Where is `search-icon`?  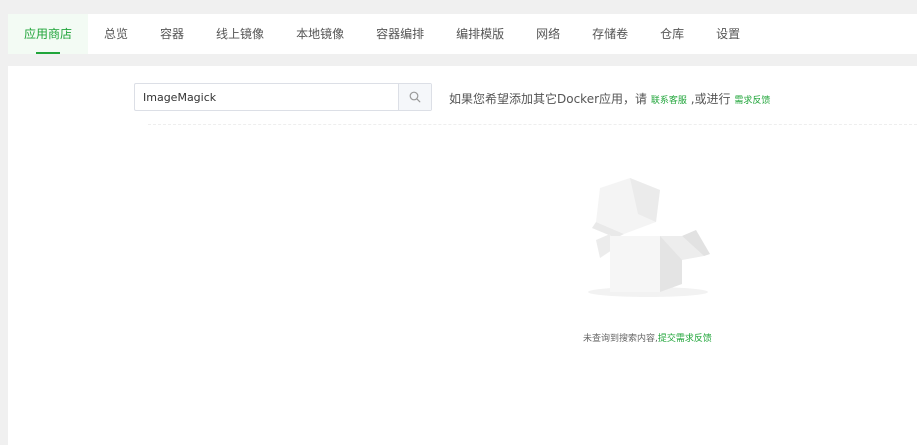 search-icon is located at coordinates (415, 97).